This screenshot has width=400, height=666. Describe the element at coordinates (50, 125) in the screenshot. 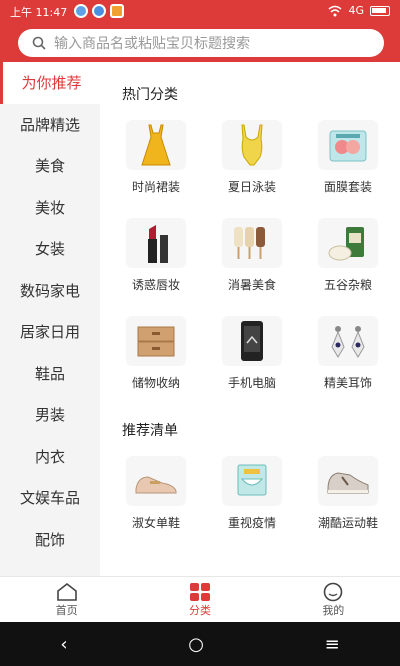

I see `sidebar-item-brand: 品牌精选` at that location.